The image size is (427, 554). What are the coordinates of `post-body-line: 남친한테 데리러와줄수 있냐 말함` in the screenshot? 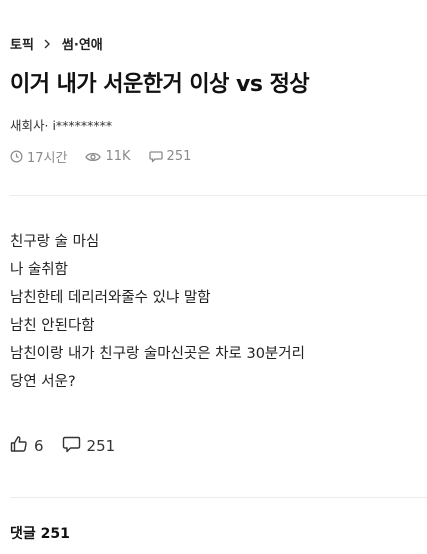 It's located at (110, 298).